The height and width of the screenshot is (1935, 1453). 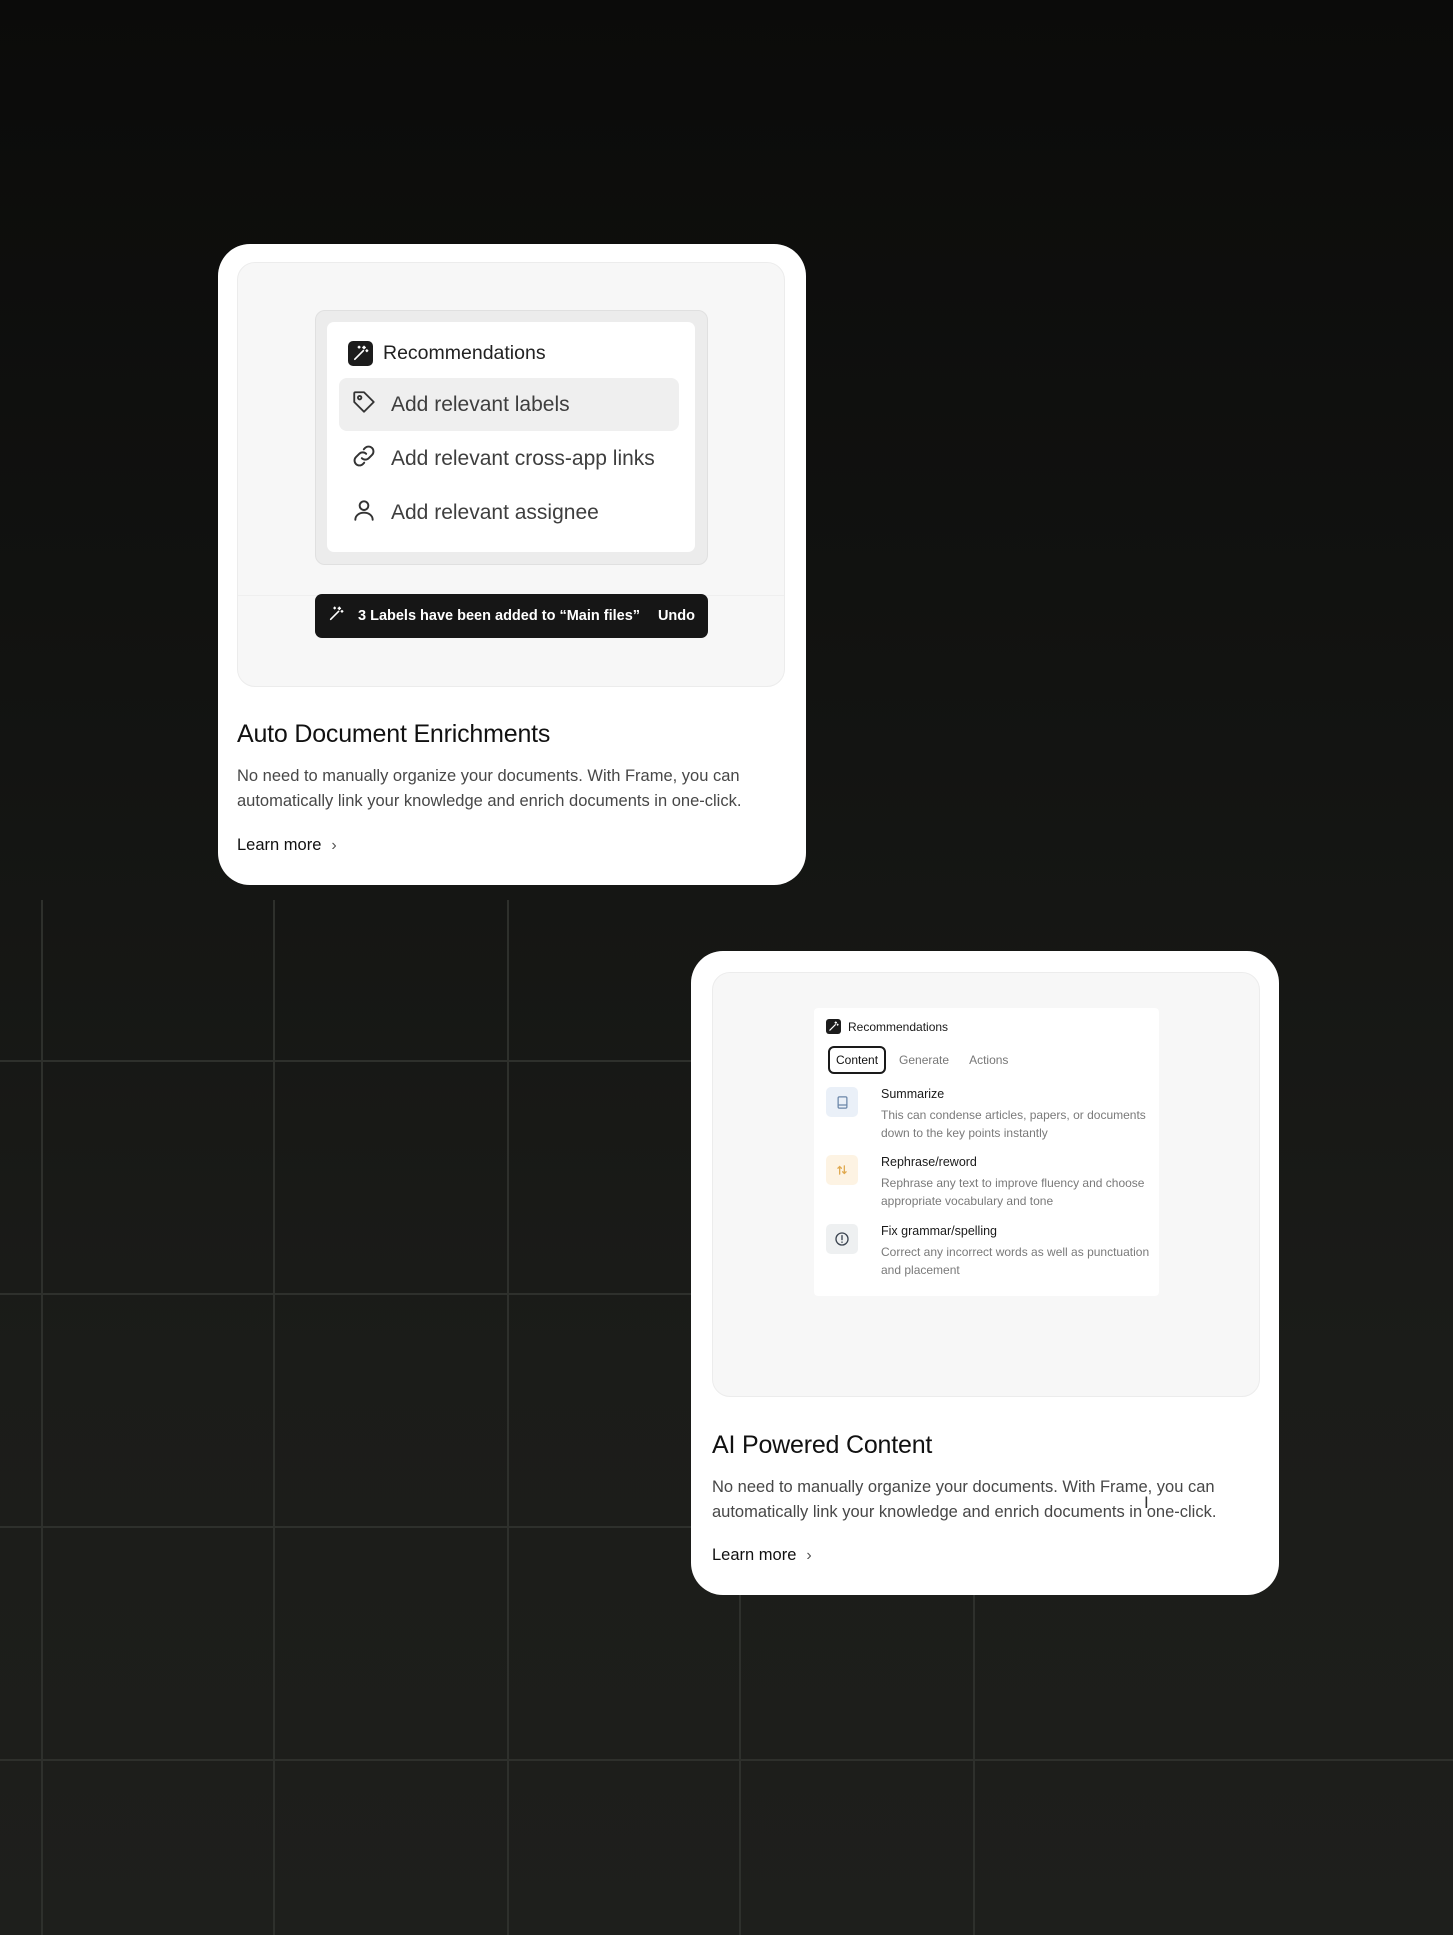 I want to click on undo-button: Undo, so click(x=676, y=616).